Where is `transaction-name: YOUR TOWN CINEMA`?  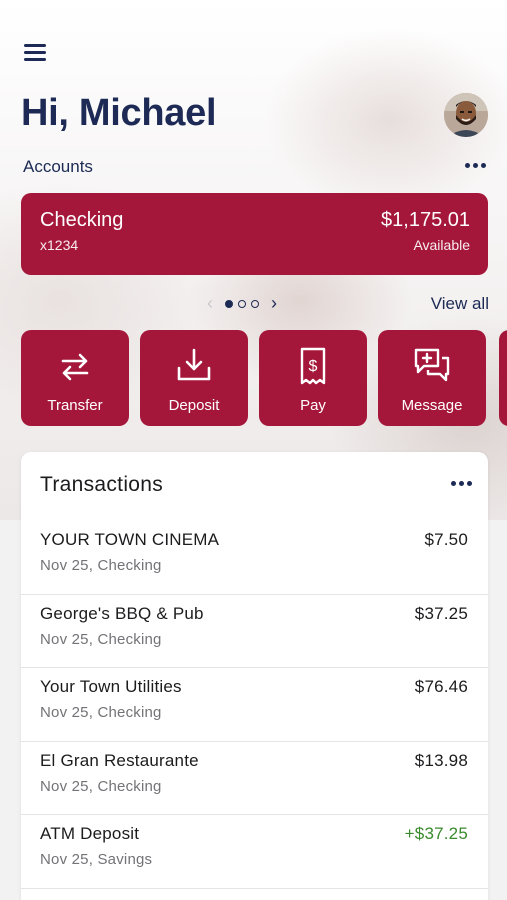 transaction-name: YOUR TOWN CINEMA is located at coordinates (130, 539).